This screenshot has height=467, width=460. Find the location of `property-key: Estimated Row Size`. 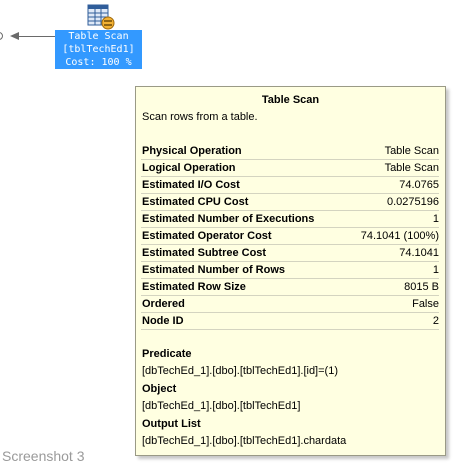

property-key: Estimated Row Size is located at coordinates (194, 287).